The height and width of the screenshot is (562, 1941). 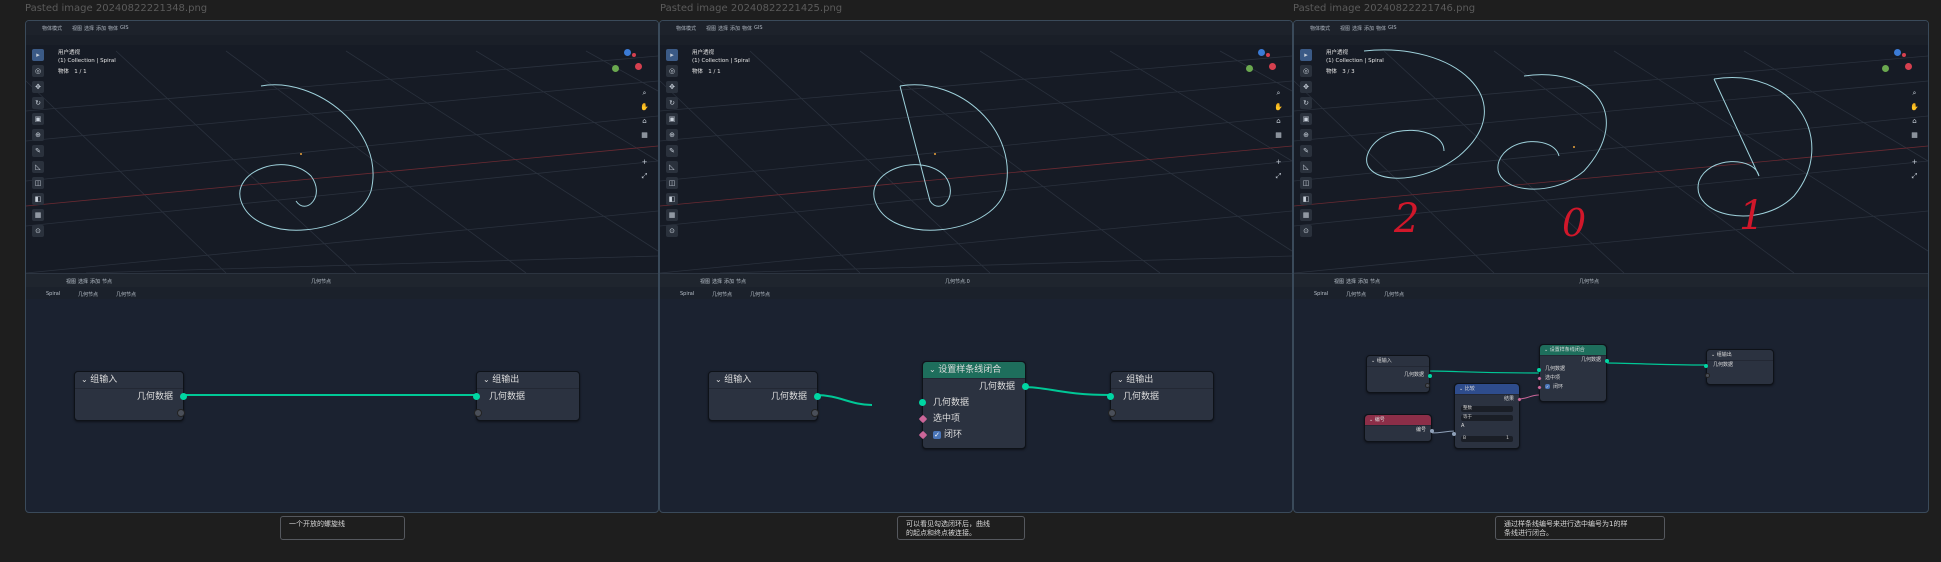 What do you see at coordinates (1487, 439) in the screenshot?
I see `b-value-field: B 1` at bounding box center [1487, 439].